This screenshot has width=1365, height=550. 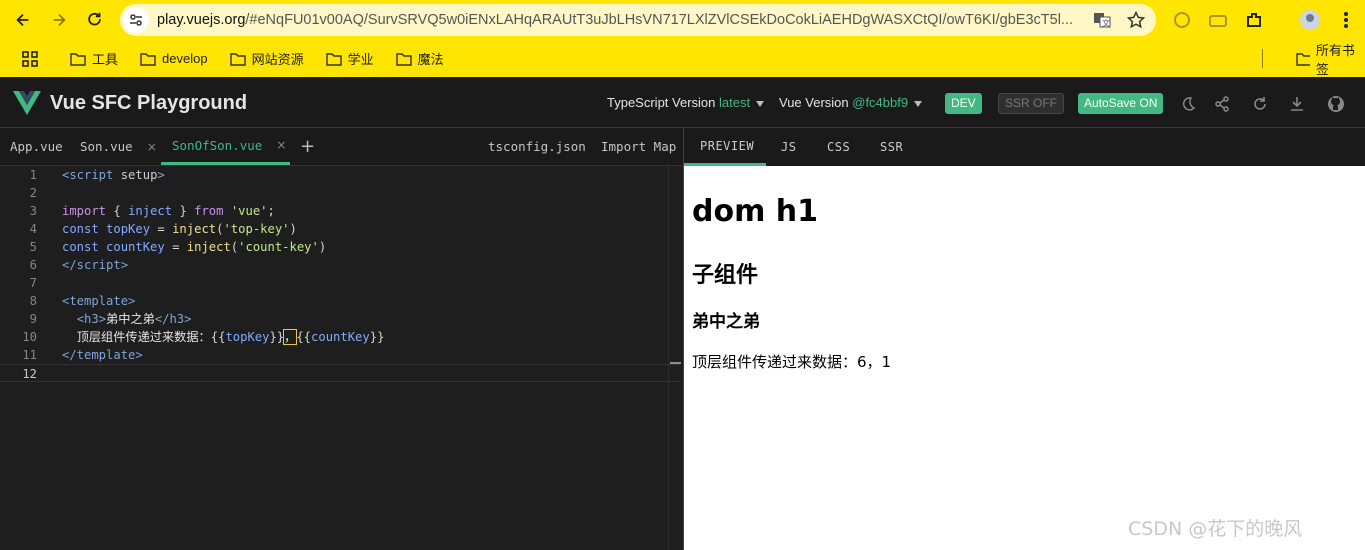 What do you see at coordinates (1346, 20) in the screenshot?
I see `menu-kebab-icon` at bounding box center [1346, 20].